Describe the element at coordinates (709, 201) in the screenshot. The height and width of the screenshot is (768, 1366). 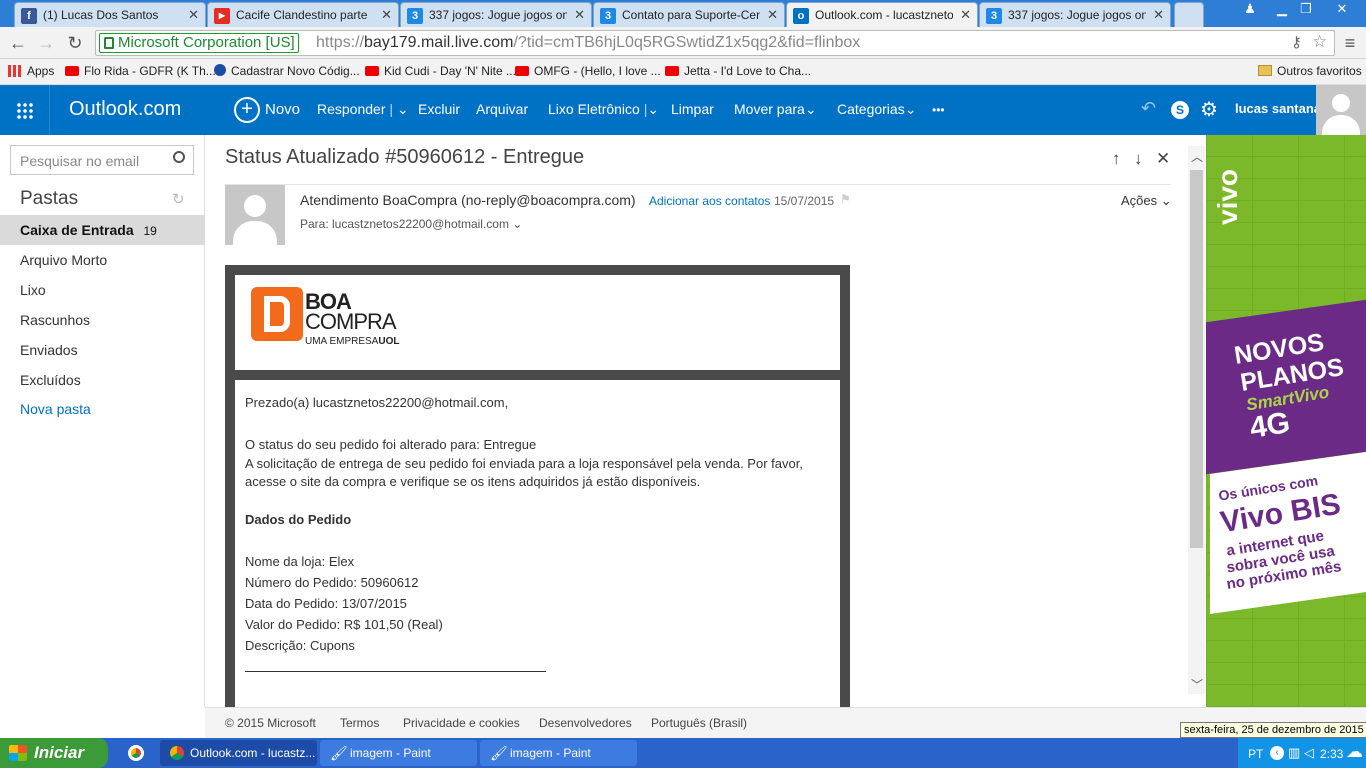
I see `add-contact-link: Adicionar aos contatos` at that location.